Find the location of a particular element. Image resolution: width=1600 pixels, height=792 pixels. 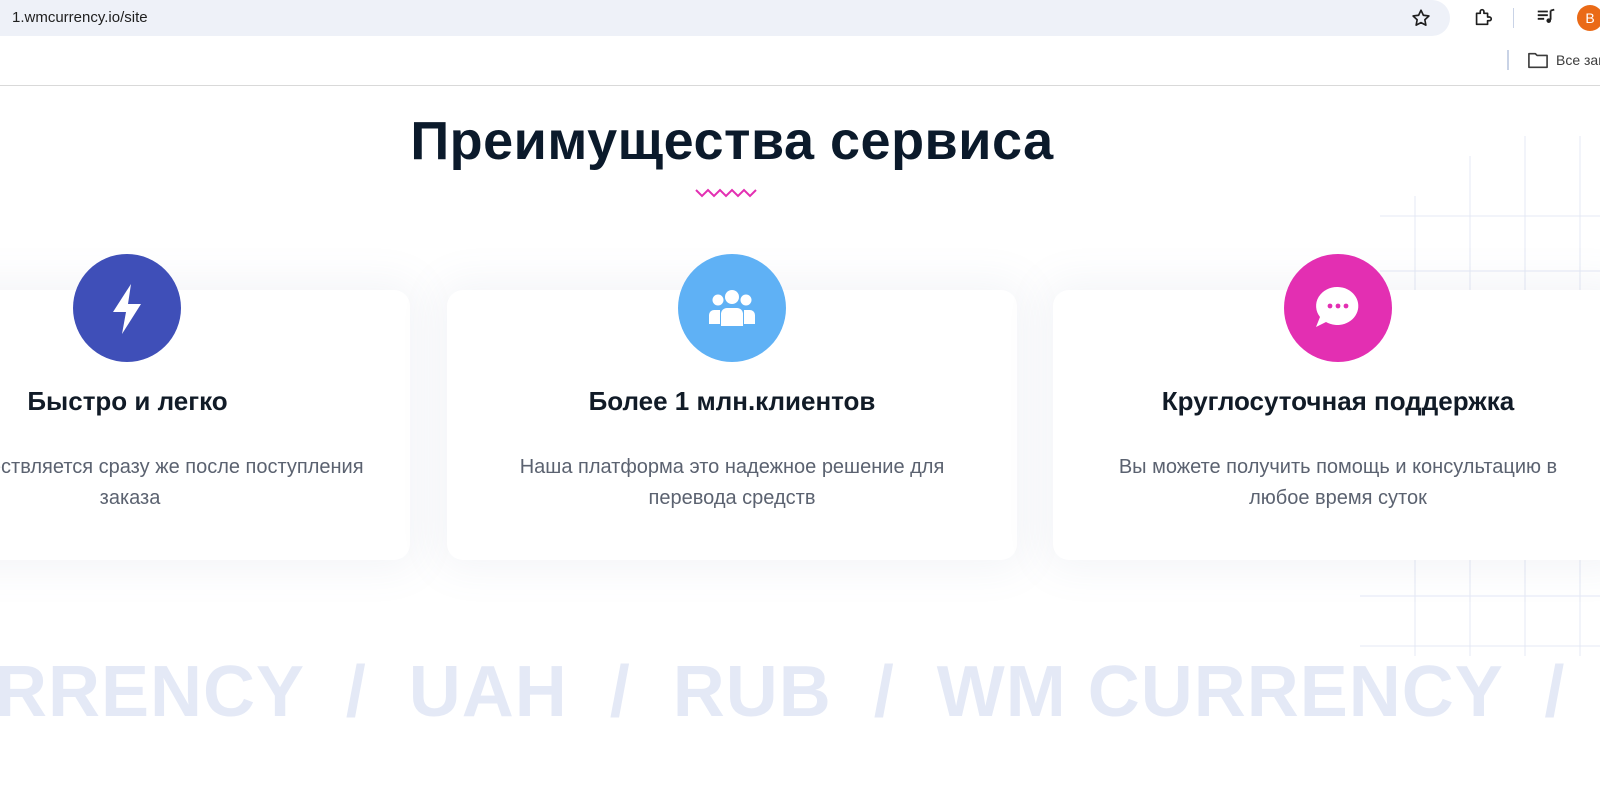

currency-marquee: RRENCY / UAH / RUB / WM CURRENCY / U is located at coordinates (800, 692).